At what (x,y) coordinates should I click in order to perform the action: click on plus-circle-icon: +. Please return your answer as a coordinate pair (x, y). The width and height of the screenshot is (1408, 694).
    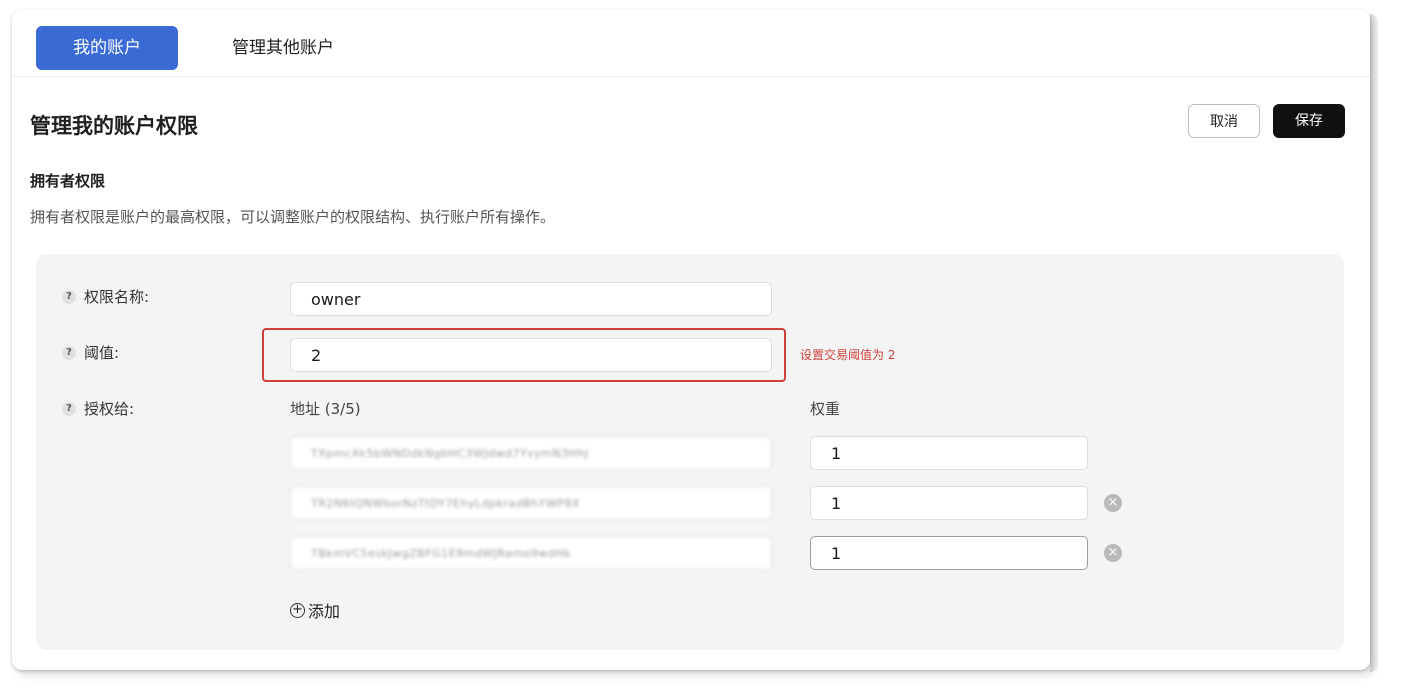
    Looking at the image, I should click on (297, 610).